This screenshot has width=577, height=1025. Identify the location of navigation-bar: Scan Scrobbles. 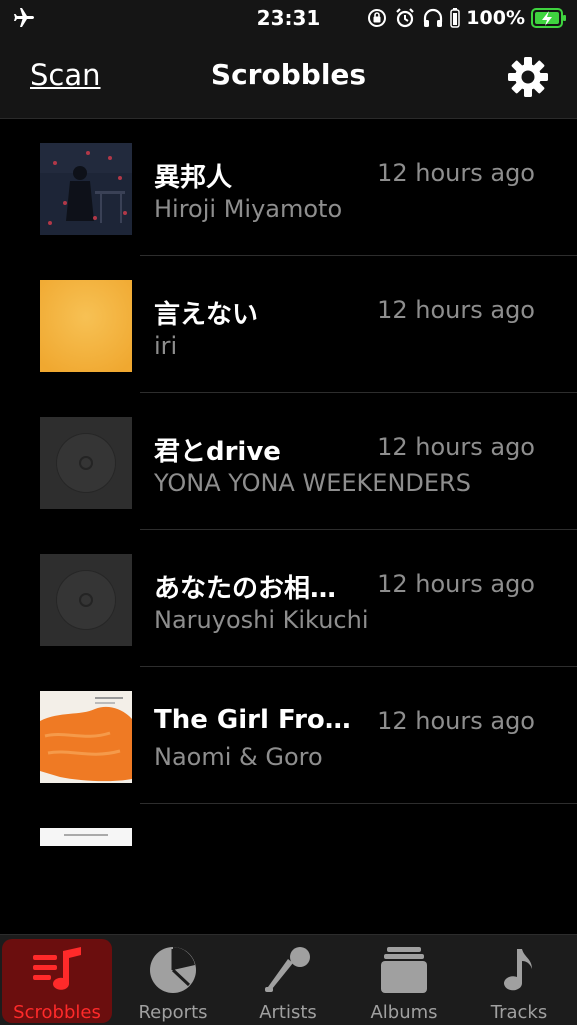
(288, 78).